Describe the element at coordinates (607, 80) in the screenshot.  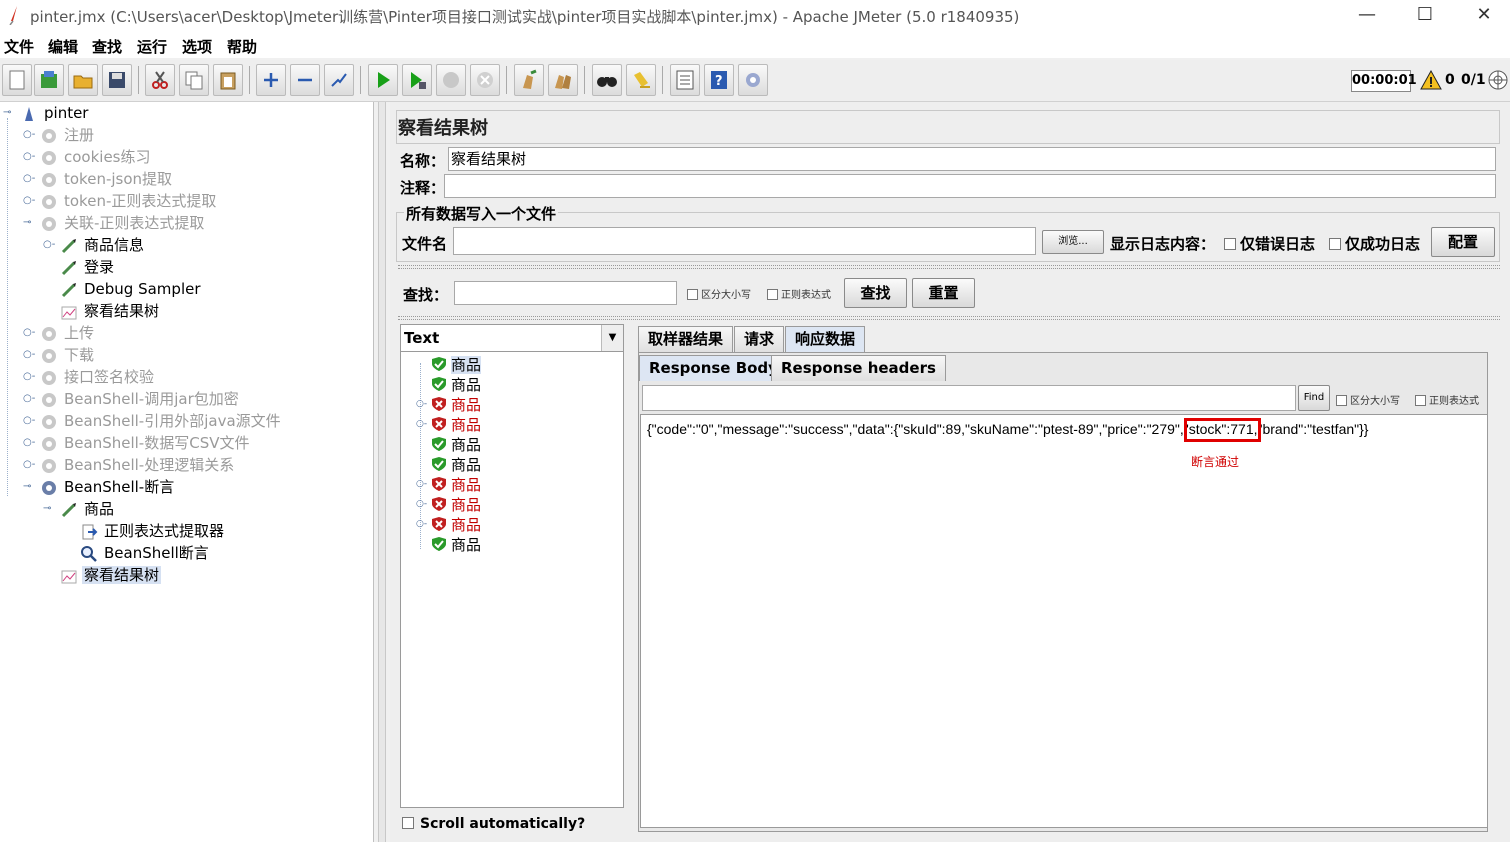
I see `search-button` at that location.